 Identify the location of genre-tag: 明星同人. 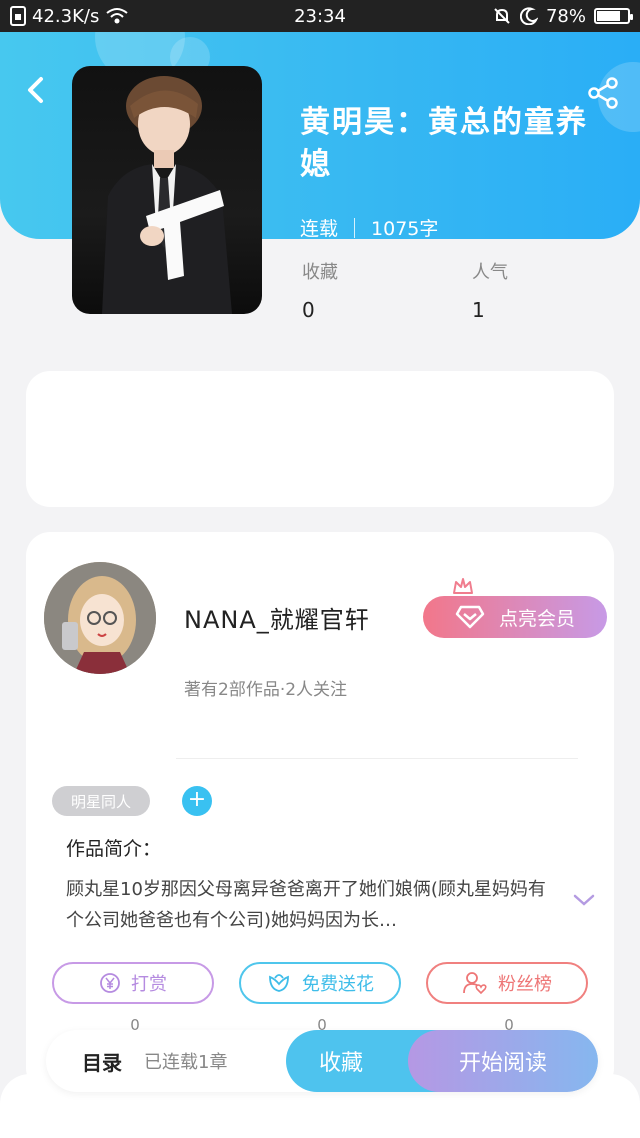
(101, 801).